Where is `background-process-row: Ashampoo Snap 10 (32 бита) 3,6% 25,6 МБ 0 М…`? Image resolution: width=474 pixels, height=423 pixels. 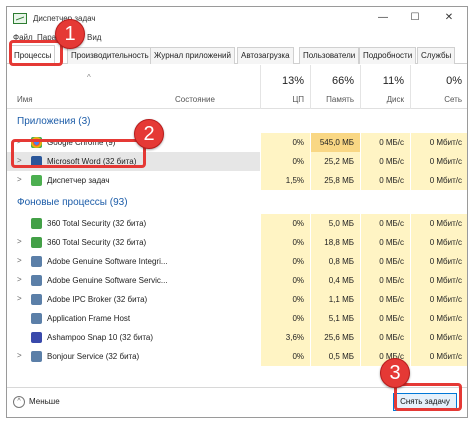
background-process-row: Ashampoo Snap 10 (32 бита) 3,6% 25,6 МБ 0 М… is located at coordinates (237, 337).